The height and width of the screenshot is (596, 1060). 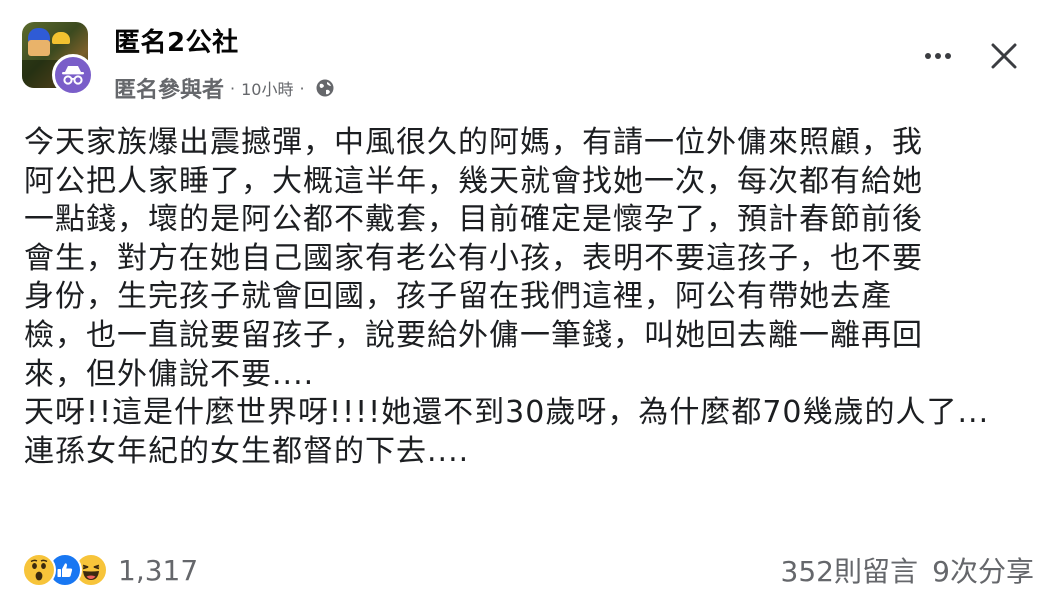 I want to click on anonymous-participant-avatar, so click(x=73, y=75).